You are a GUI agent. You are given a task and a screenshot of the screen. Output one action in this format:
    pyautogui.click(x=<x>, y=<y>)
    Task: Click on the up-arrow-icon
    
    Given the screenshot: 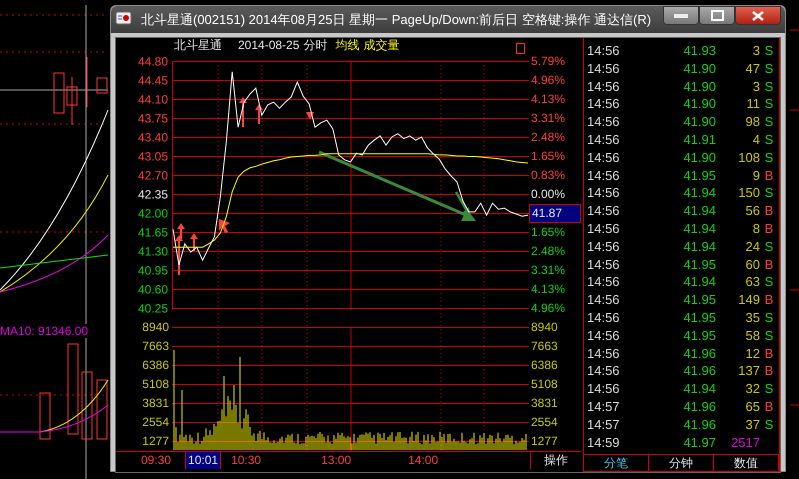 What is the action you would take?
    pyautogui.click(x=194, y=242)
    